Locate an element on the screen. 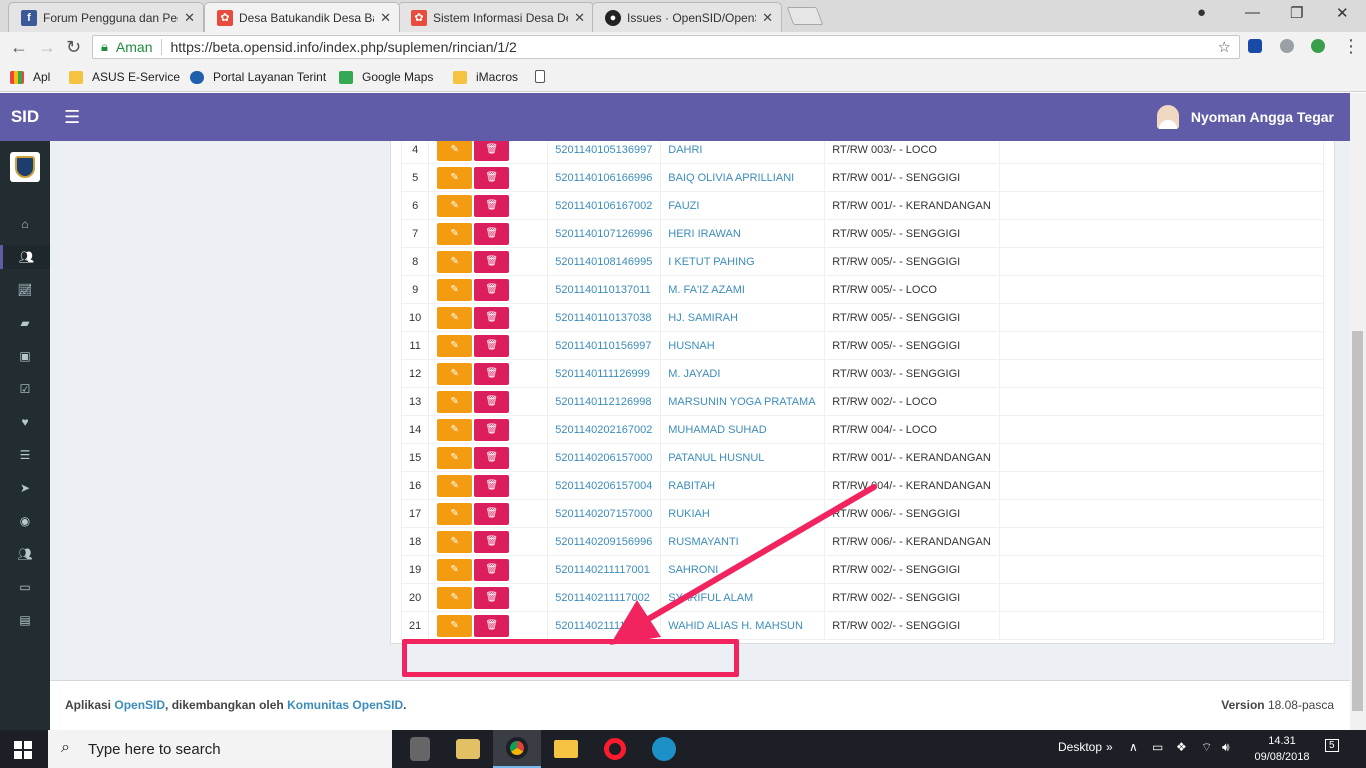  page-scrollbar is located at coordinates (1358, 411).